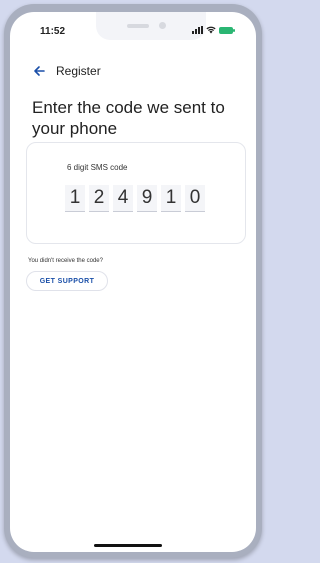 This screenshot has height=563, width=320. Describe the element at coordinates (128, 118) in the screenshot. I see `page-title: Enter the code we sent to your phone` at that location.